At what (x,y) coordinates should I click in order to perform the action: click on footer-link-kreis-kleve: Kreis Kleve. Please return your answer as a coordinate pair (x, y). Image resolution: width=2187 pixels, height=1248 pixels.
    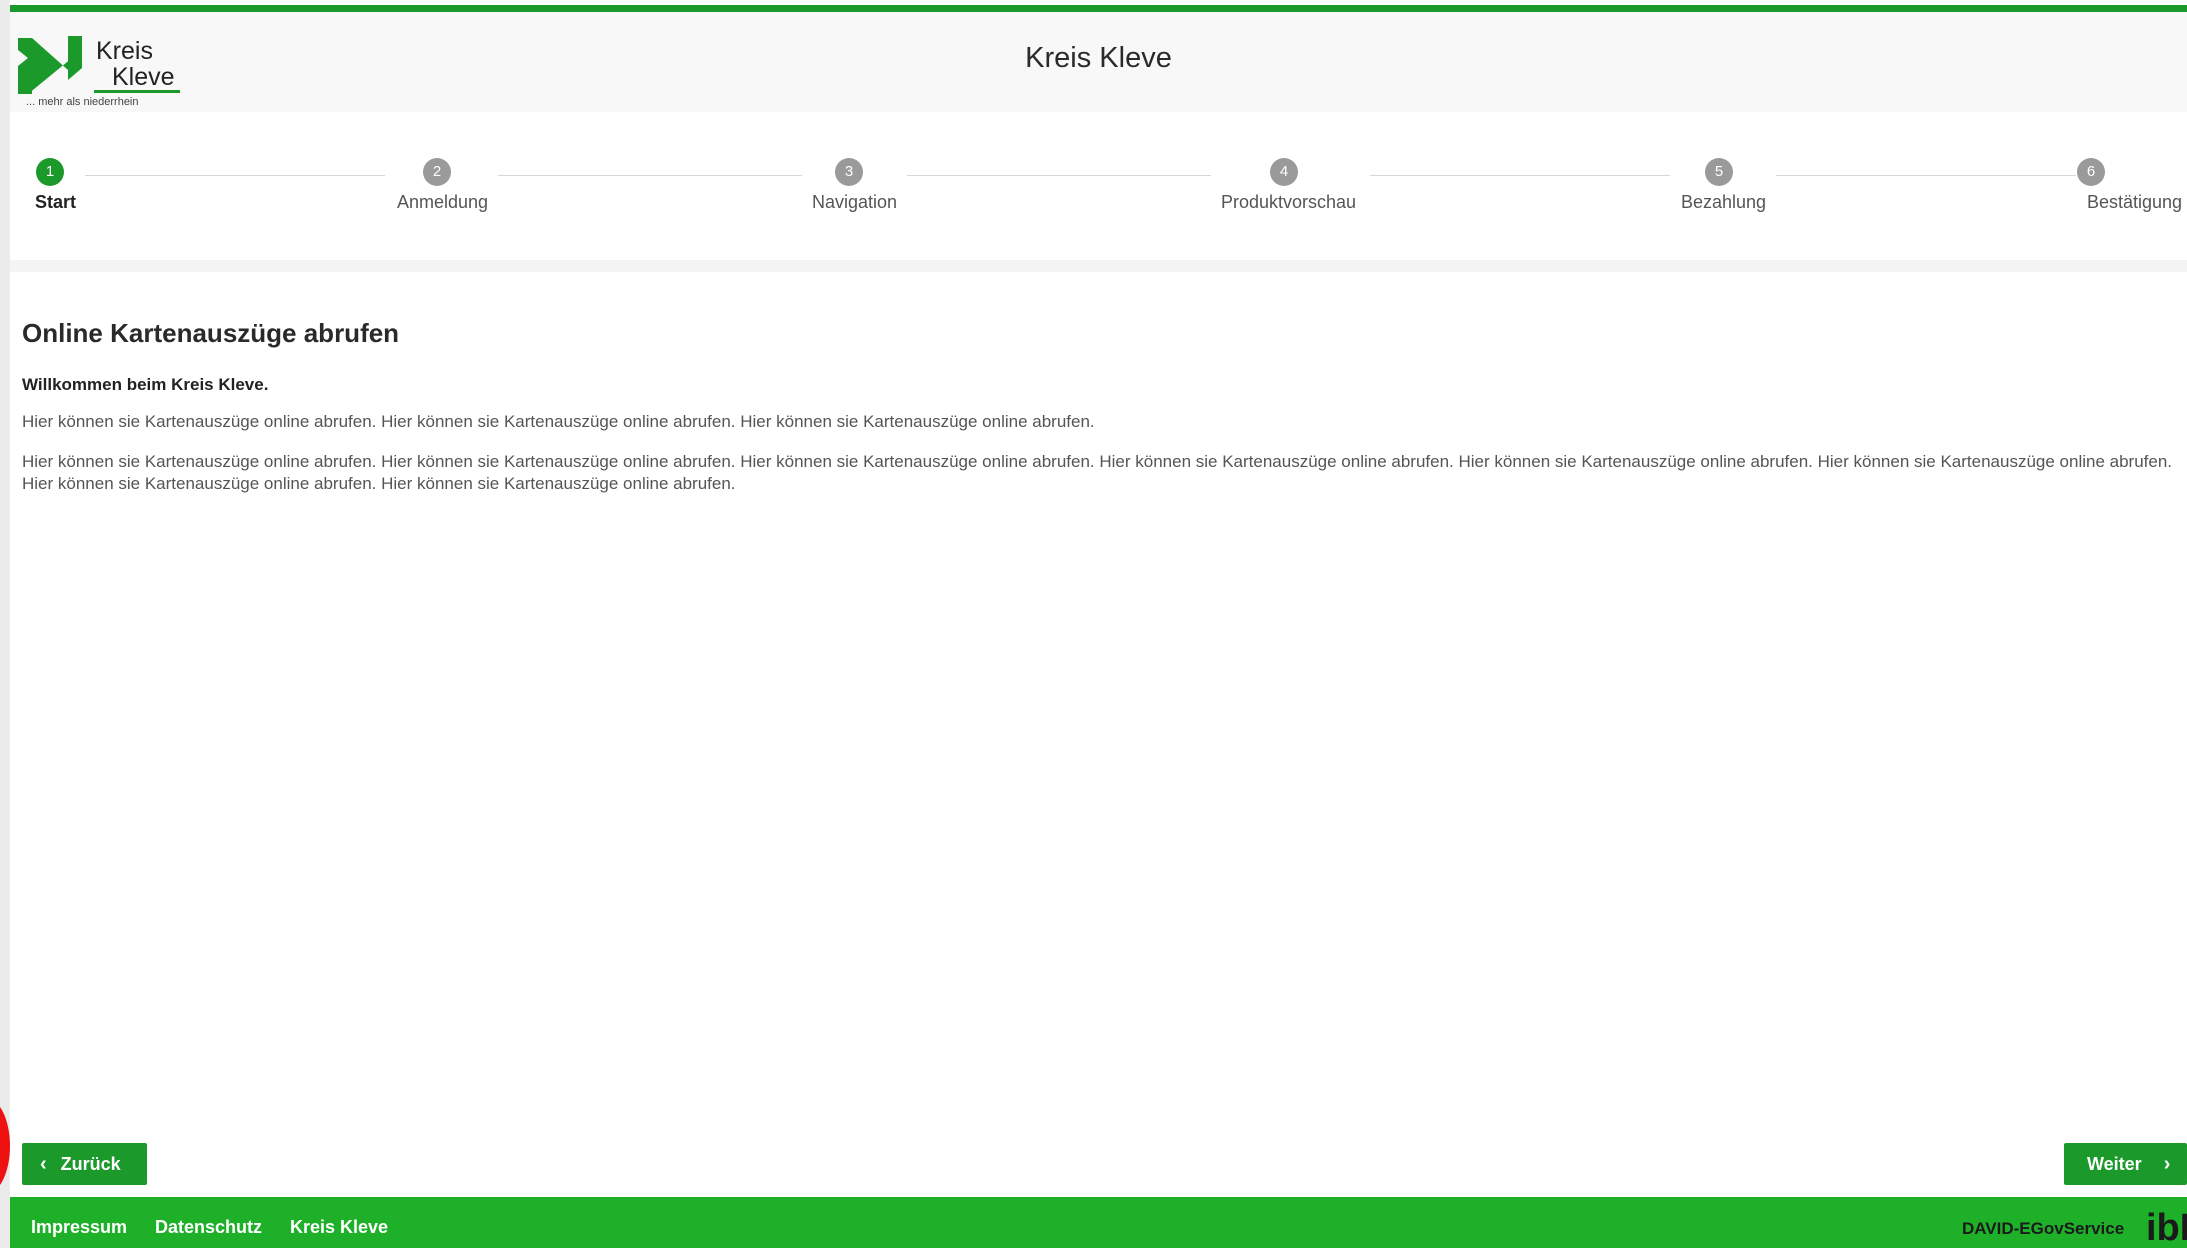
    Looking at the image, I should click on (339, 1222).